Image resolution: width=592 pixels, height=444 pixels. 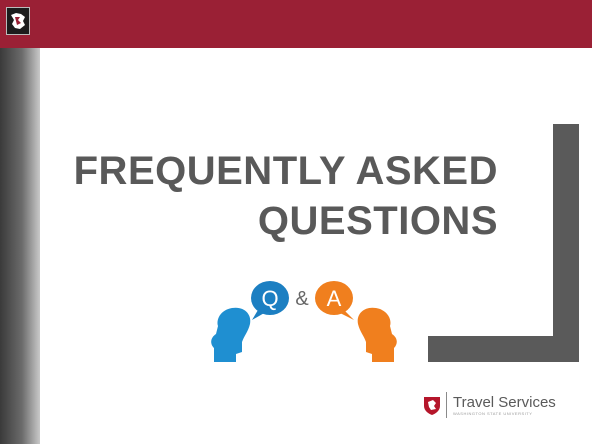 I want to click on cougar-head-icon, so click(x=18, y=21).